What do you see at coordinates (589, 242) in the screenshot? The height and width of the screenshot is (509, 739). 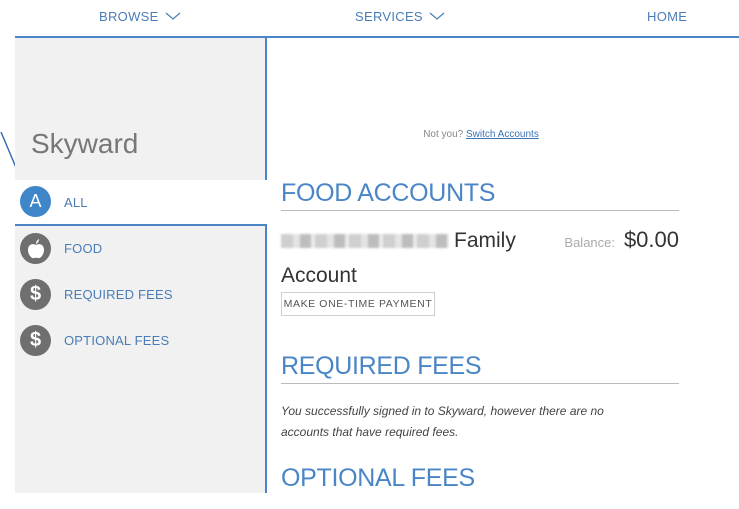 I see `balance-label: Balance:` at bounding box center [589, 242].